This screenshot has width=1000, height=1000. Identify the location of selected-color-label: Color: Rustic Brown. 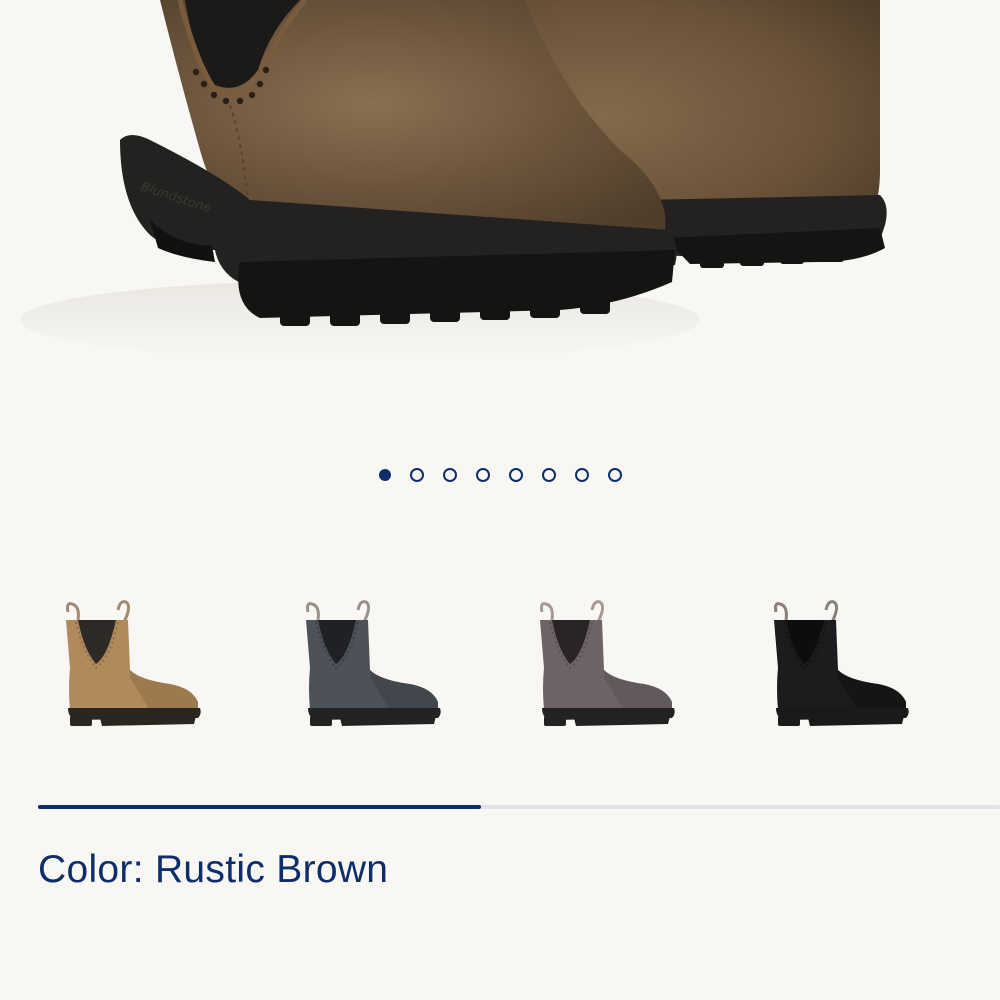
(213, 869).